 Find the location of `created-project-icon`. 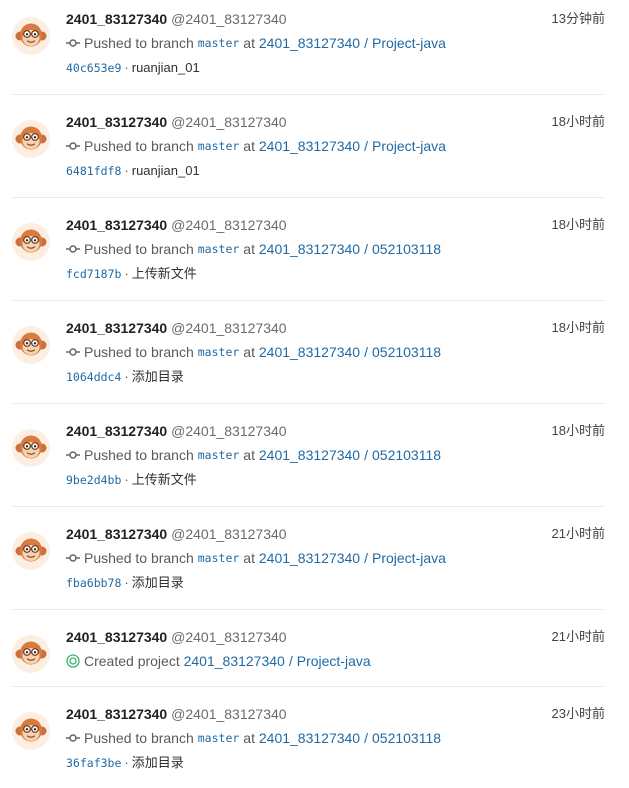

created-project-icon is located at coordinates (73, 661).